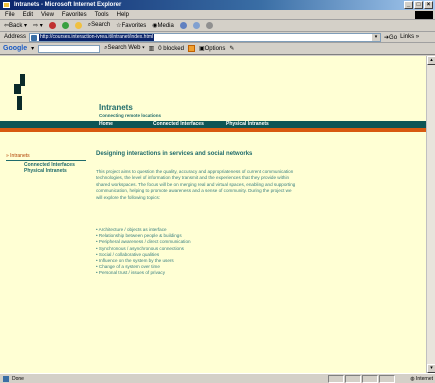 The width and height of the screenshot is (435, 383). What do you see at coordinates (129, 254) in the screenshot?
I see `topic-text: Social / collaborative qualities` at bounding box center [129, 254].